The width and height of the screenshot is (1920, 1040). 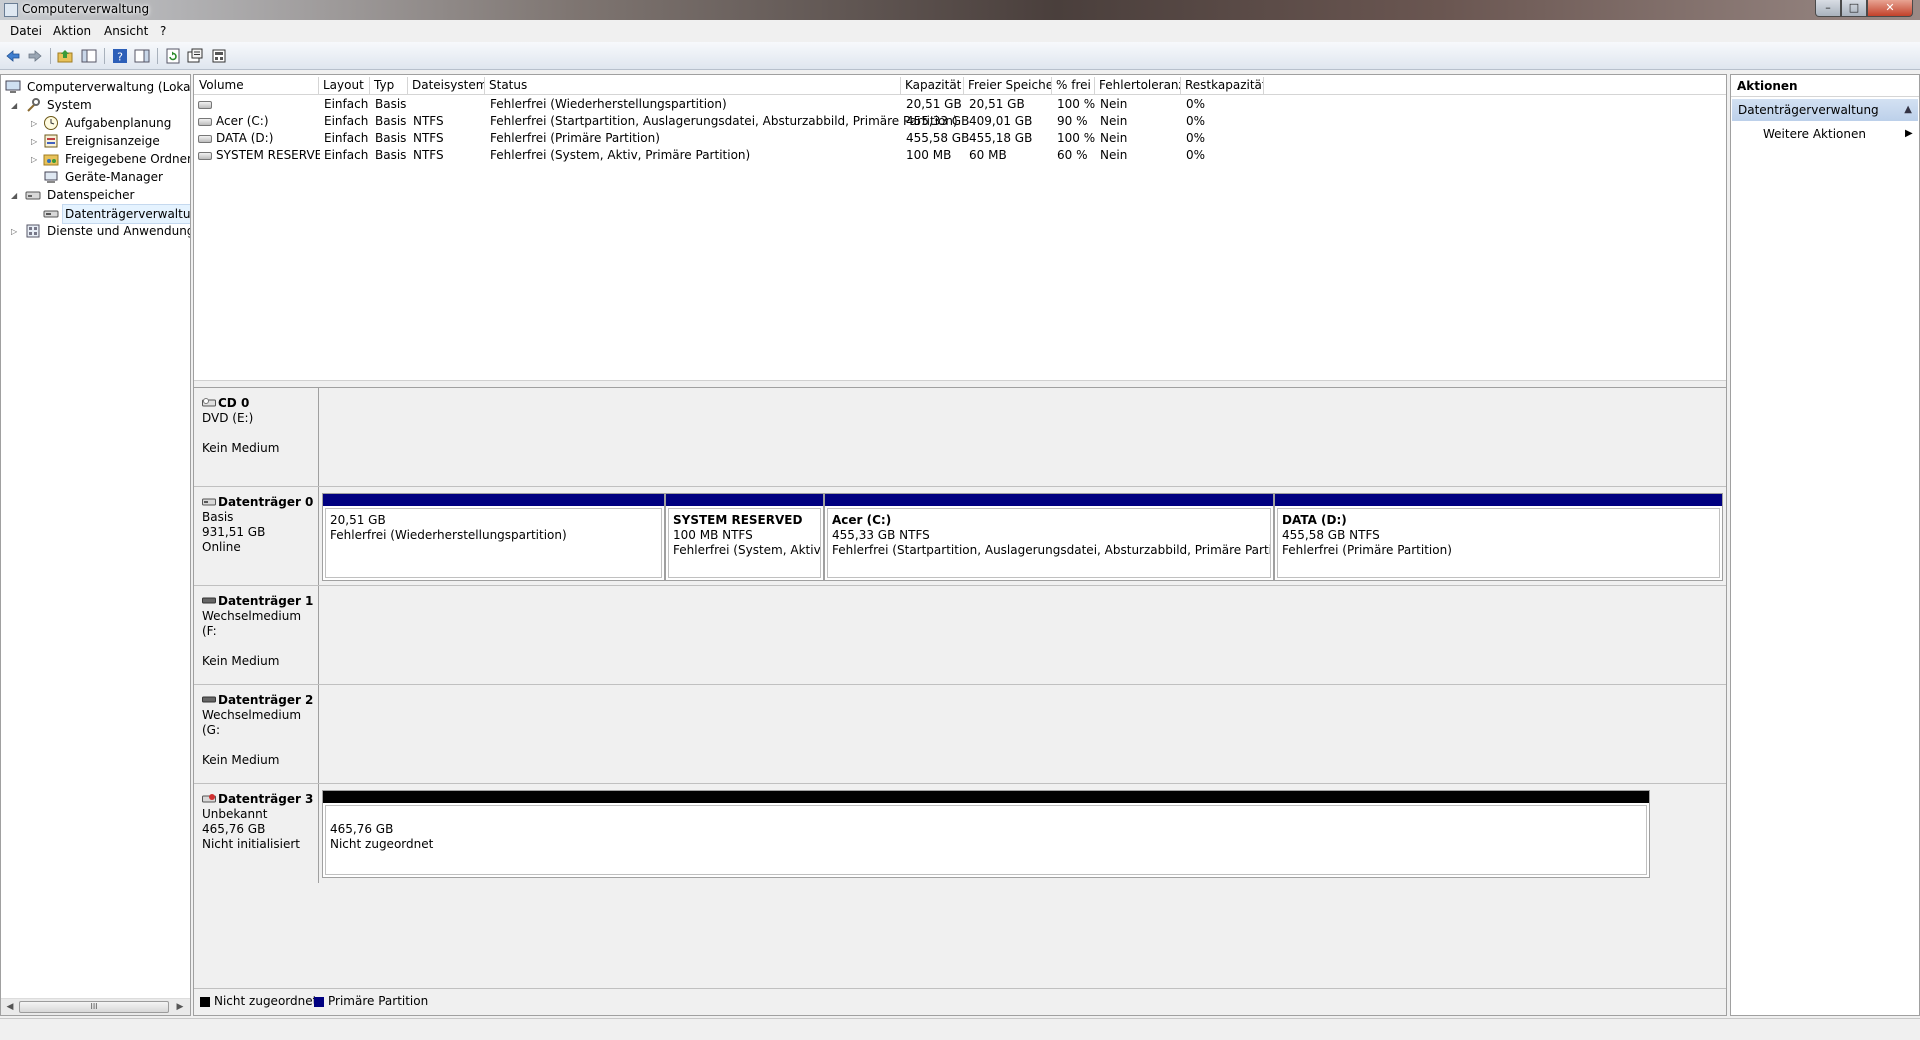 What do you see at coordinates (221, 547) in the screenshot?
I see `disk-status: Online` at bounding box center [221, 547].